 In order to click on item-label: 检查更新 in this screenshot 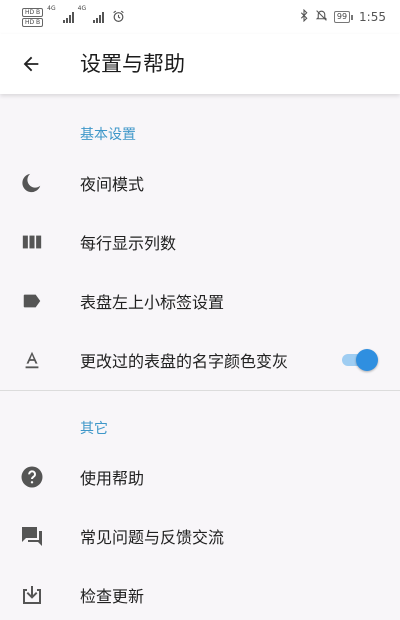, I will do `click(112, 596)`.